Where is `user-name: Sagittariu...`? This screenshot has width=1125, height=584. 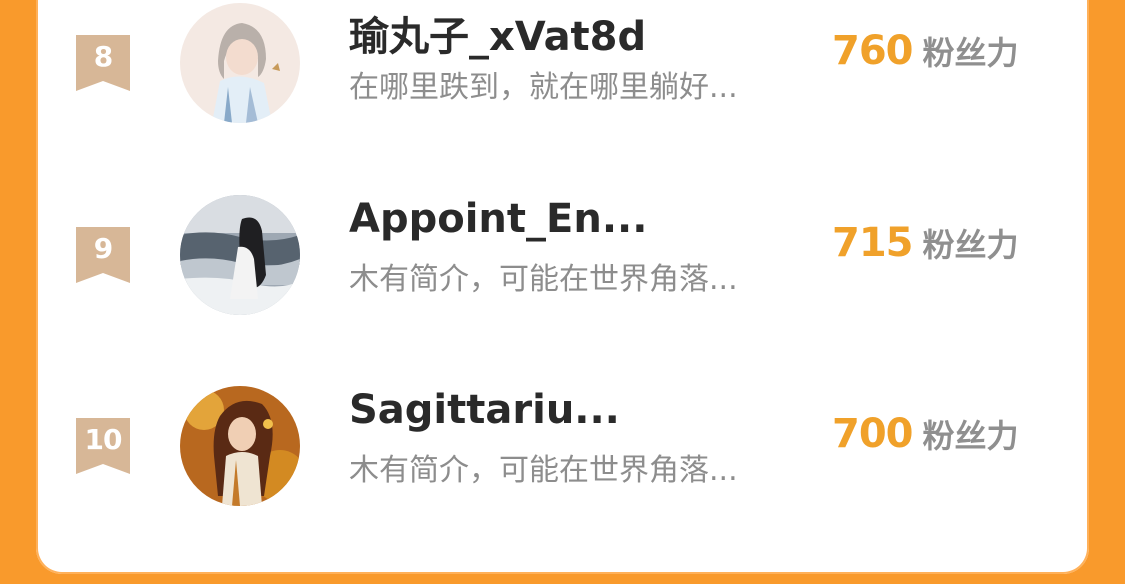 user-name: Sagittariu... is located at coordinates (484, 410).